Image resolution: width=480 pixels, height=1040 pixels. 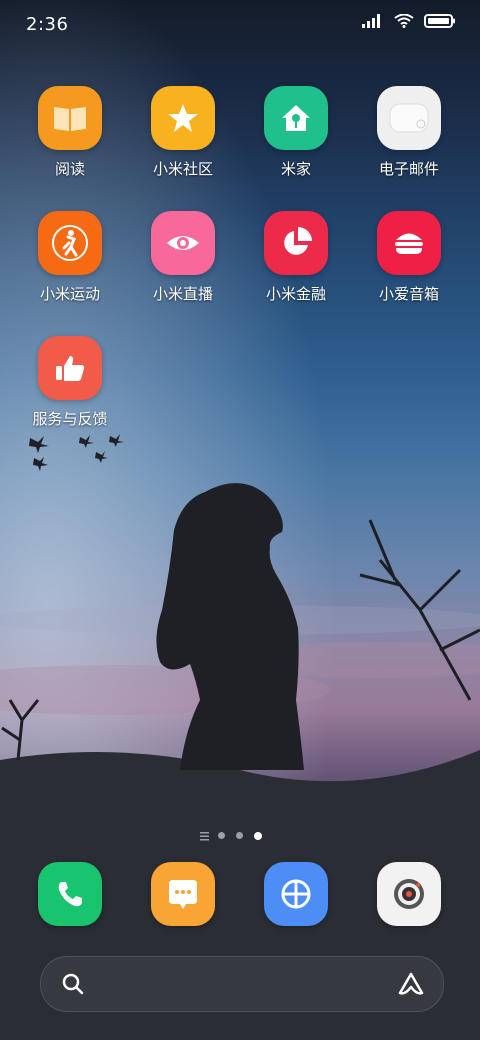 I want to click on pie-icon, so click(x=296, y=243).